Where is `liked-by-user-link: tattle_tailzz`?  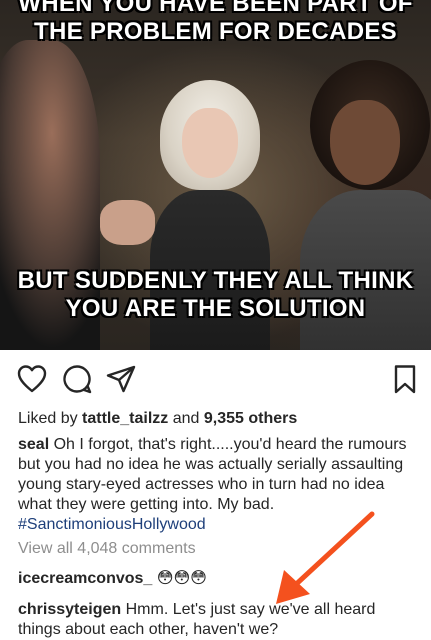 liked-by-user-link: tattle_tailzz is located at coordinates (125, 418).